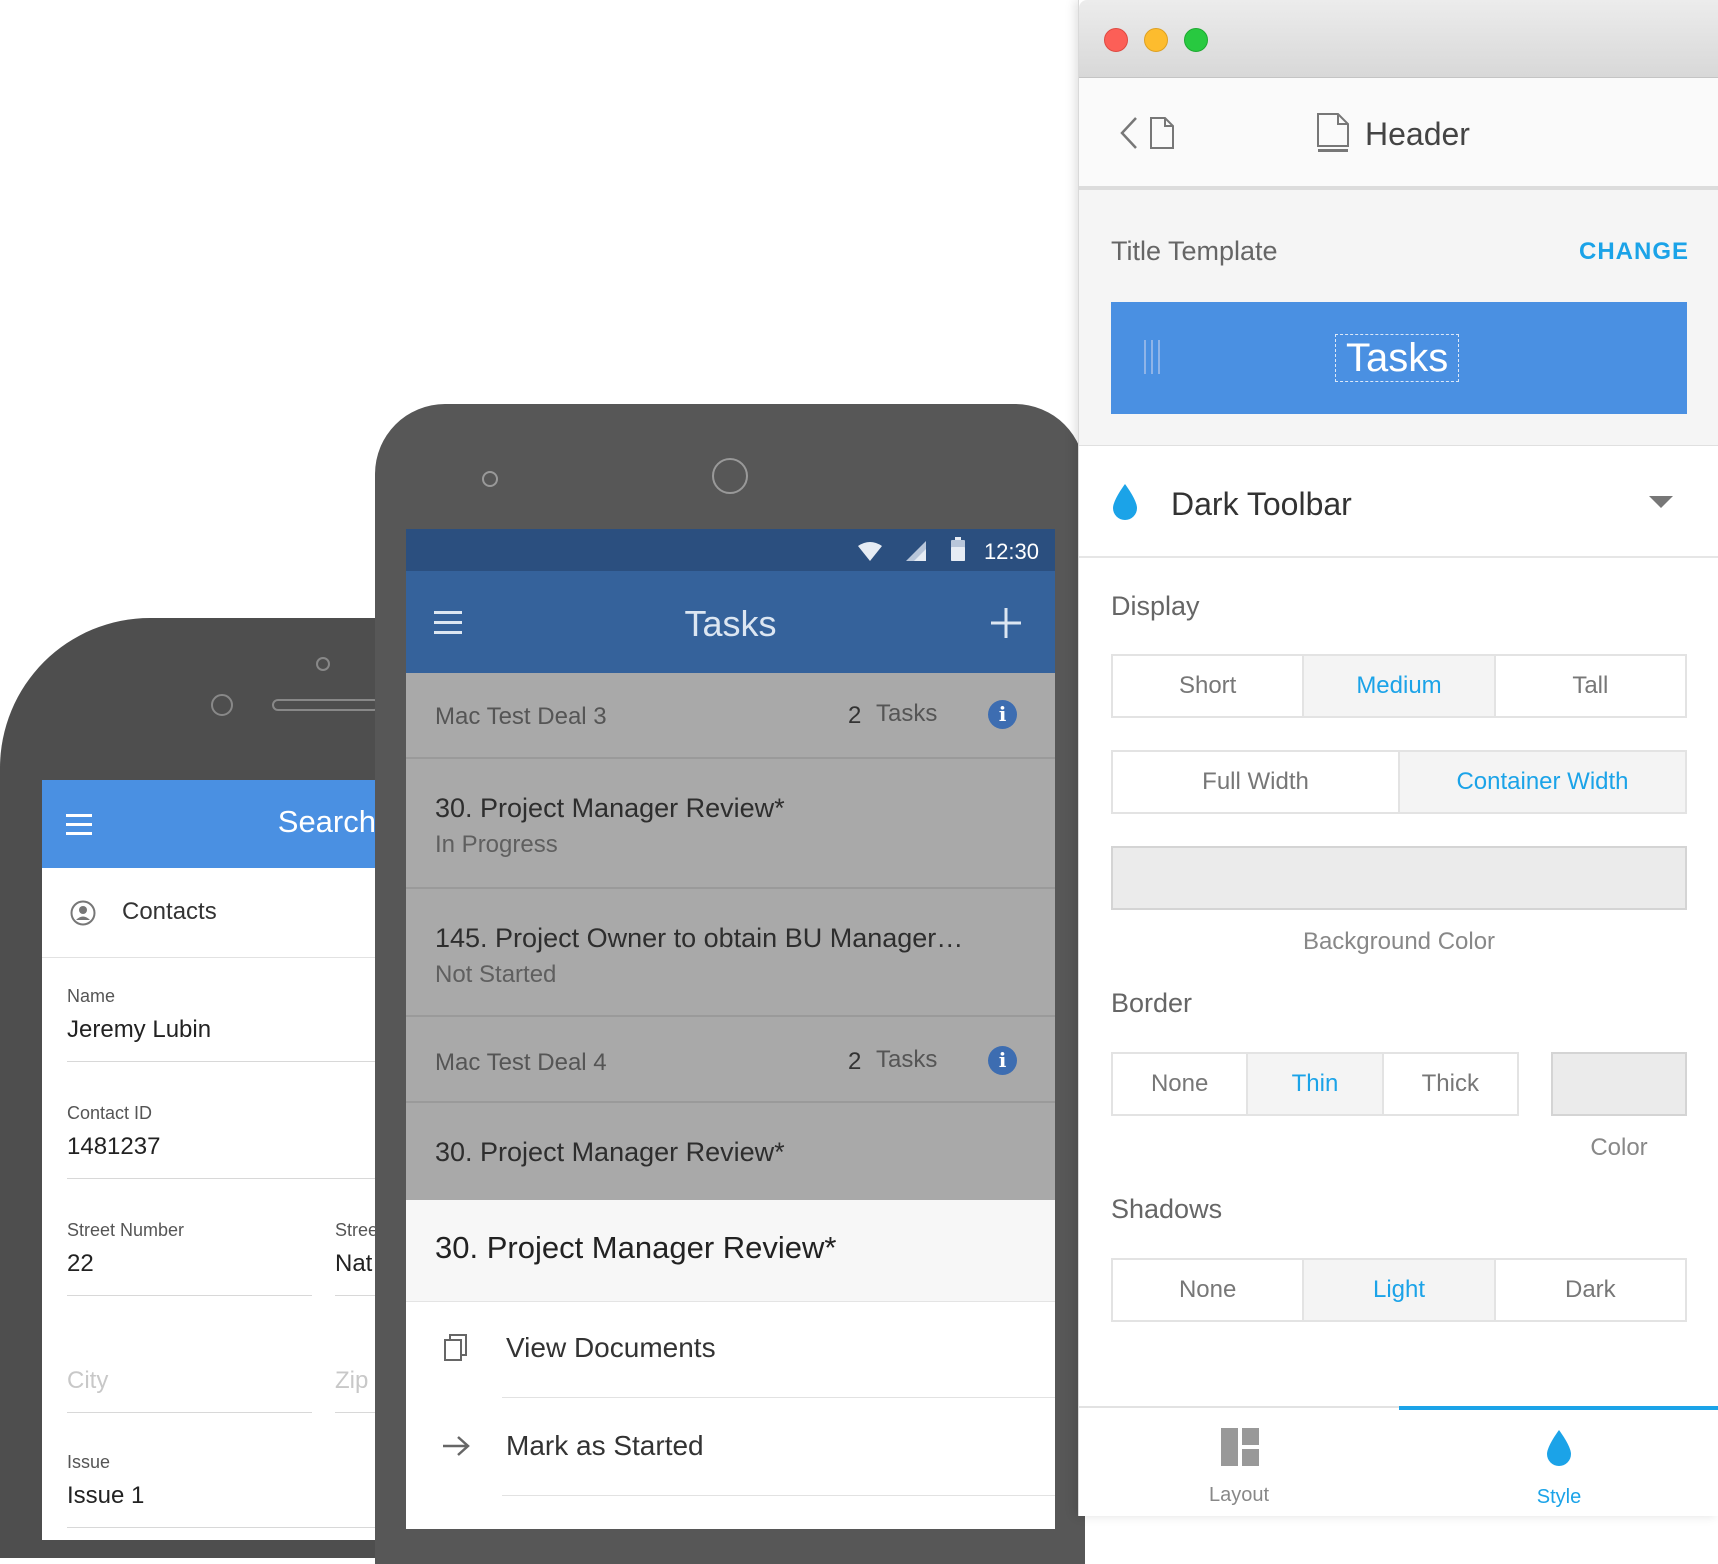 Image resolution: width=1718 pixels, height=1564 pixels. I want to click on tab-style-label: Style, so click(1559, 1497).